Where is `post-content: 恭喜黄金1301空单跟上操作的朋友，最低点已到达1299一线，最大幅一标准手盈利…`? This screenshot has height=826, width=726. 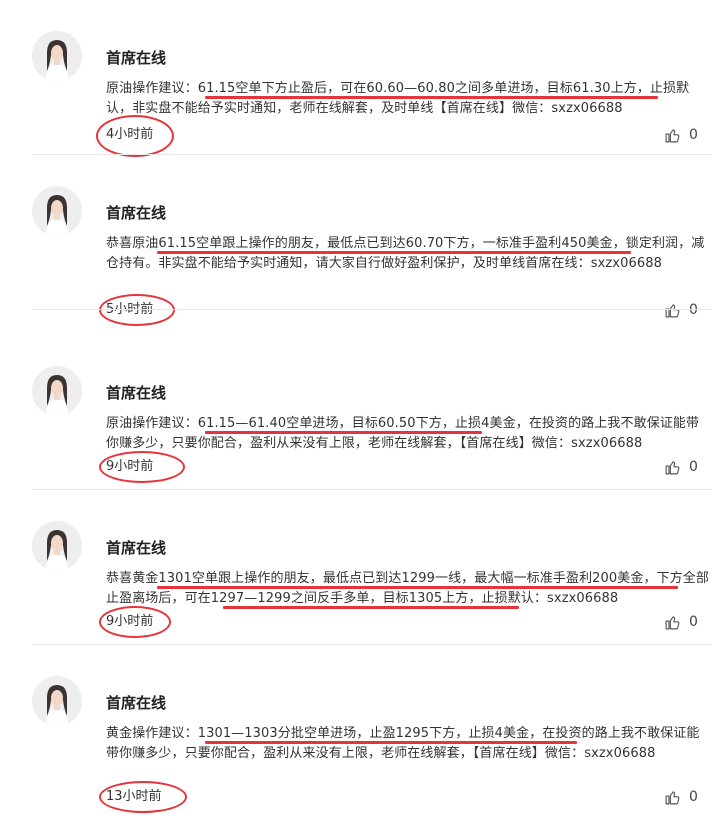
post-content: 恭喜黄金1301空单跟上操作的朋友，最低点已到达1299一线，最大幅一标准手盈利… is located at coordinates (407, 588).